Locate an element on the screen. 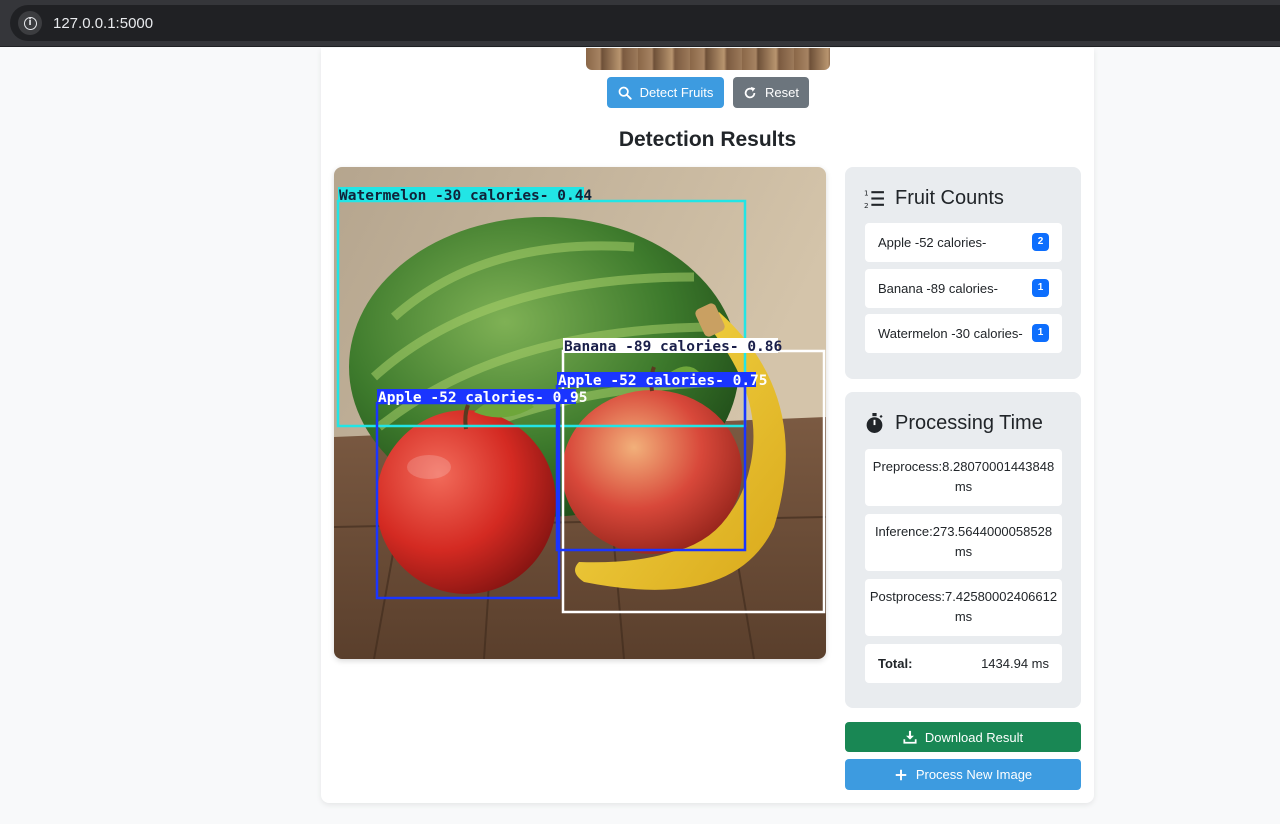 This screenshot has height=824, width=1280. download-result-button: Download Result is located at coordinates (963, 737).